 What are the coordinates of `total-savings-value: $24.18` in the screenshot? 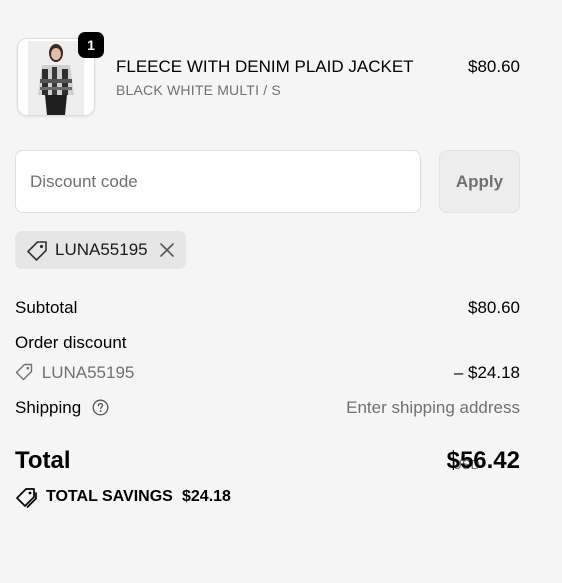 It's located at (206, 496).